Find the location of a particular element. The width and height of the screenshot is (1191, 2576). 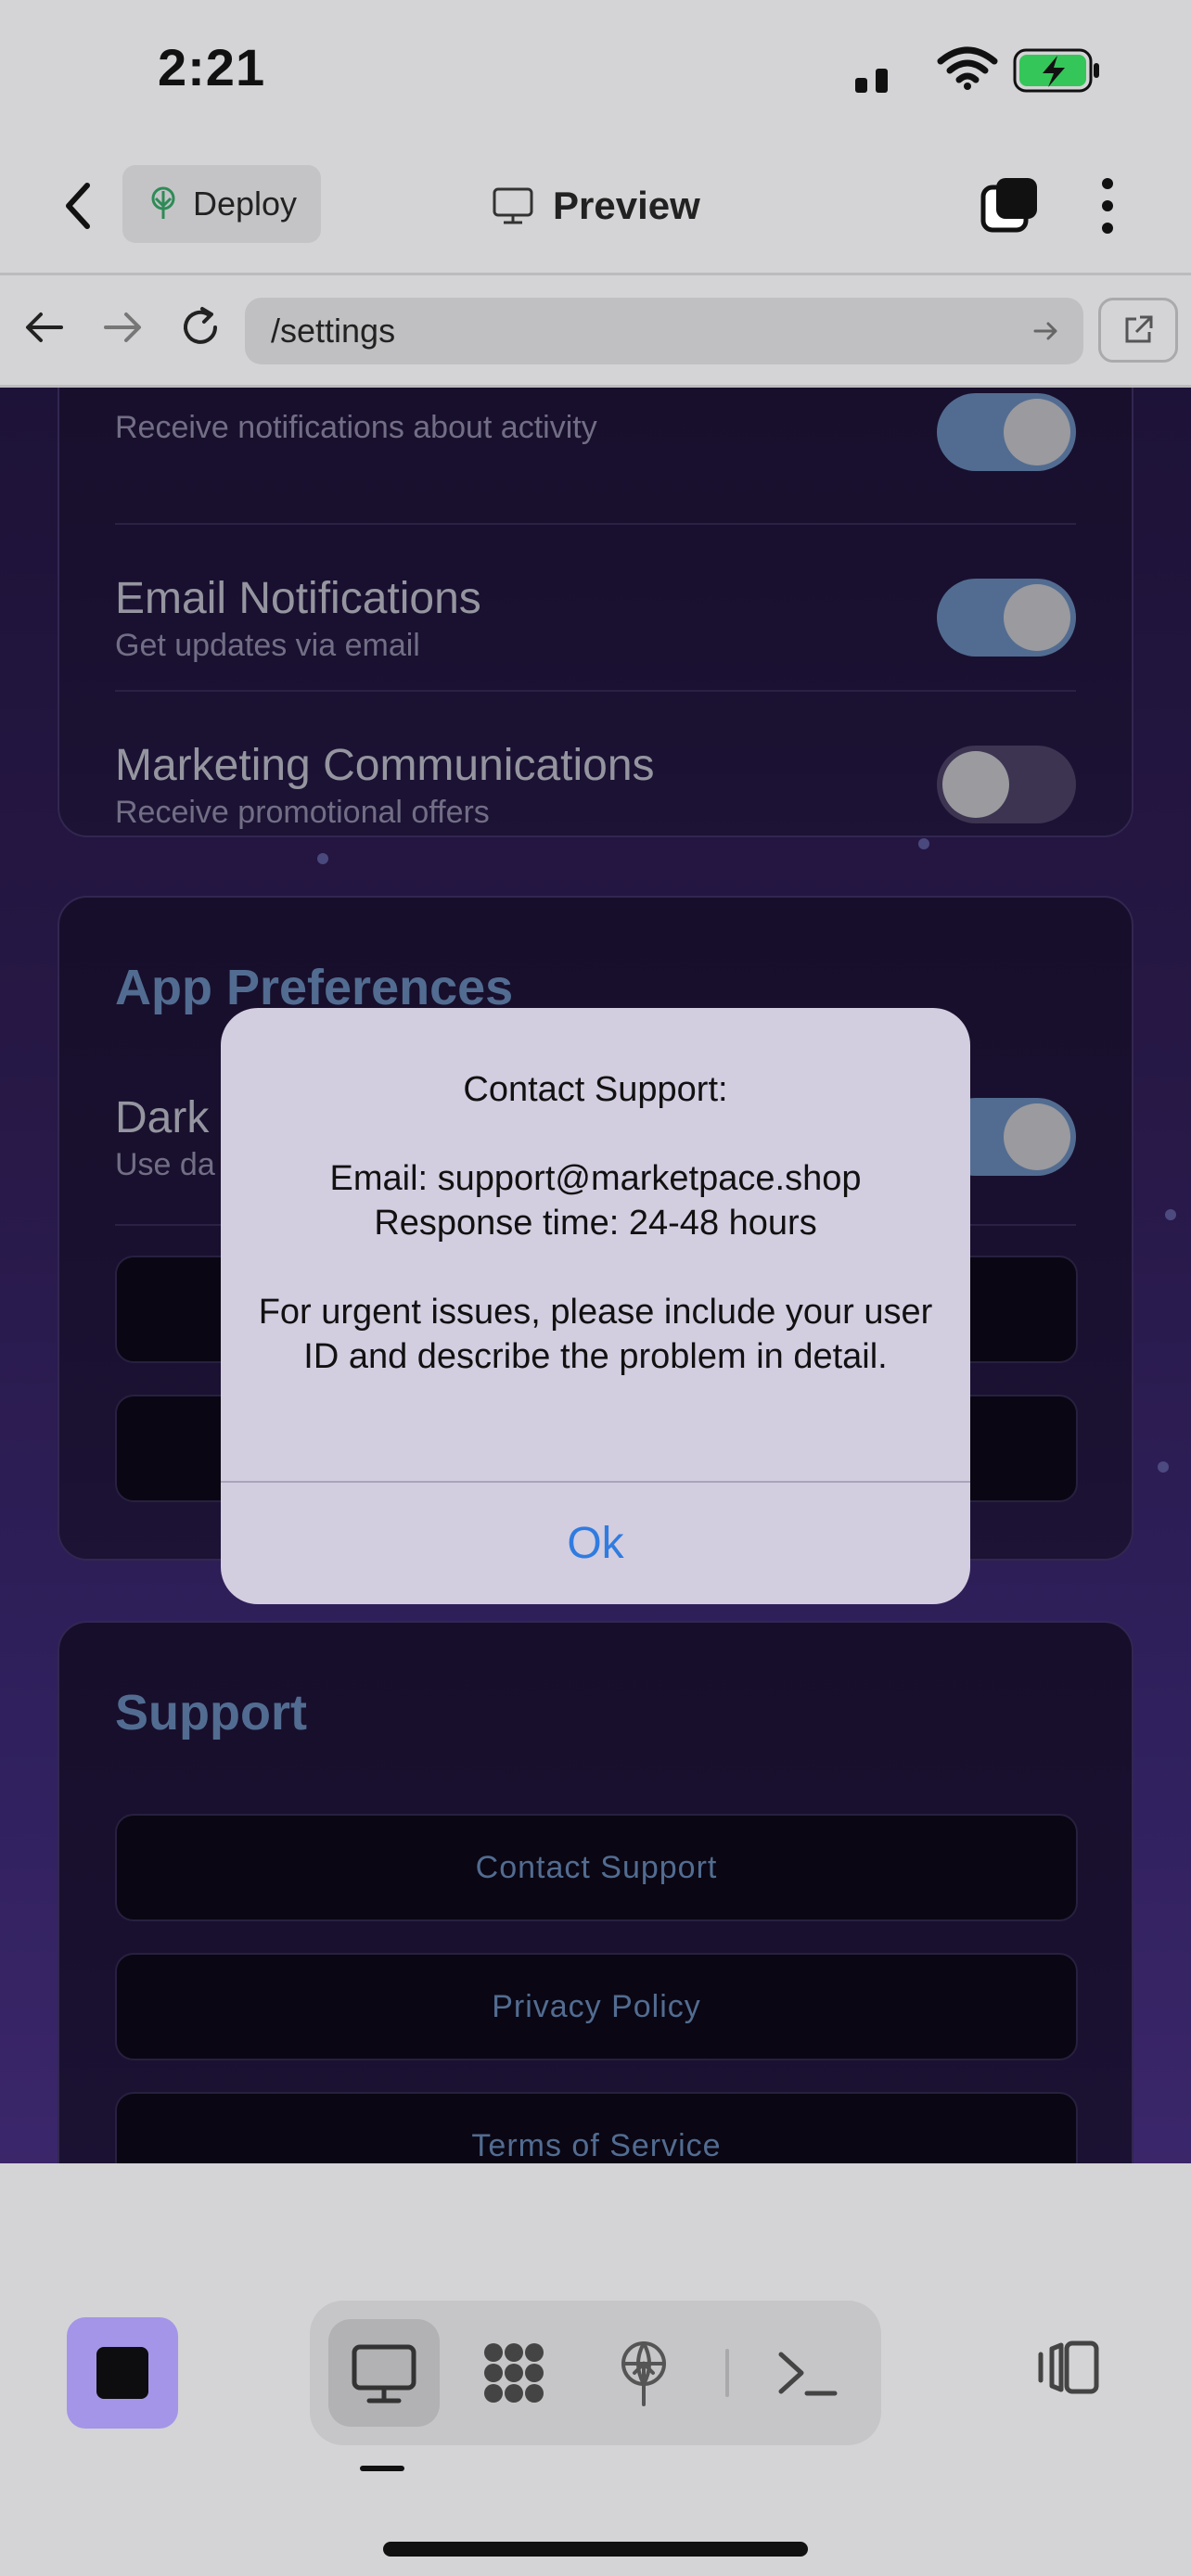

deploy-button: Deploy is located at coordinates (222, 204).